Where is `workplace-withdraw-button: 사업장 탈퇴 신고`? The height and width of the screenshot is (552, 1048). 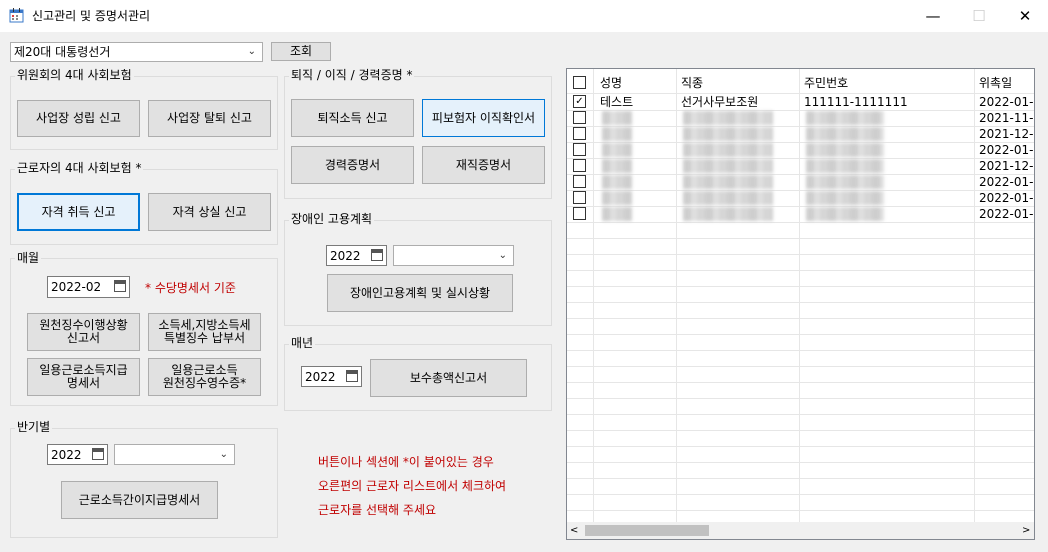
workplace-withdraw-button: 사업장 탈퇴 신고 is located at coordinates (209, 118).